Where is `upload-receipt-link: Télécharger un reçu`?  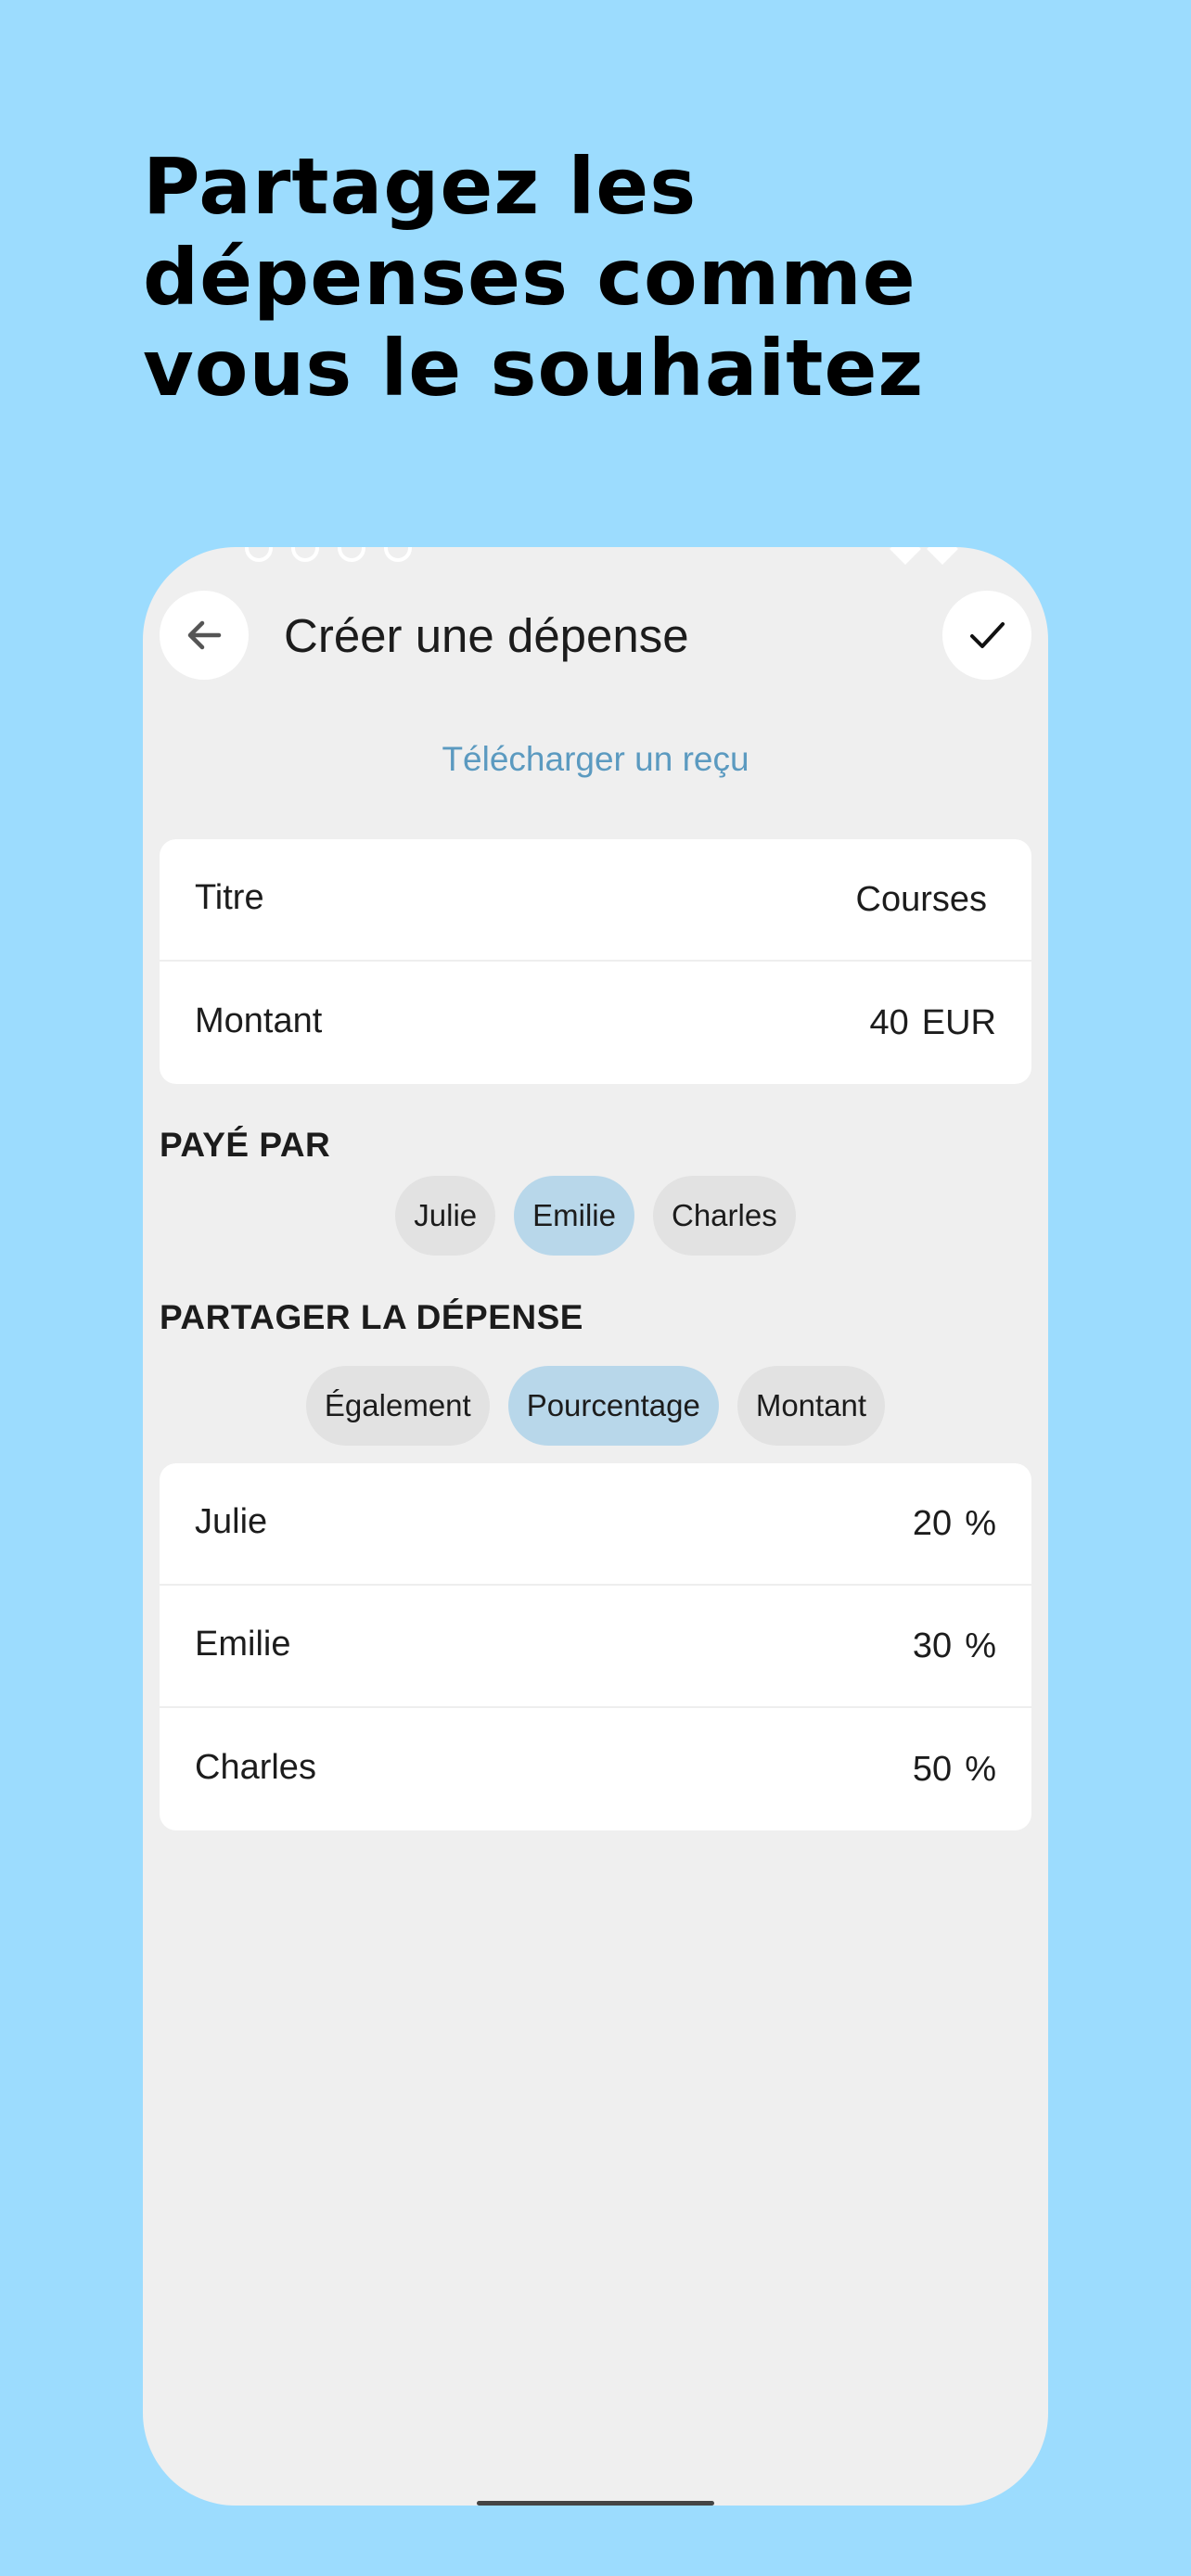 upload-receipt-link: Télécharger un reçu is located at coordinates (595, 759).